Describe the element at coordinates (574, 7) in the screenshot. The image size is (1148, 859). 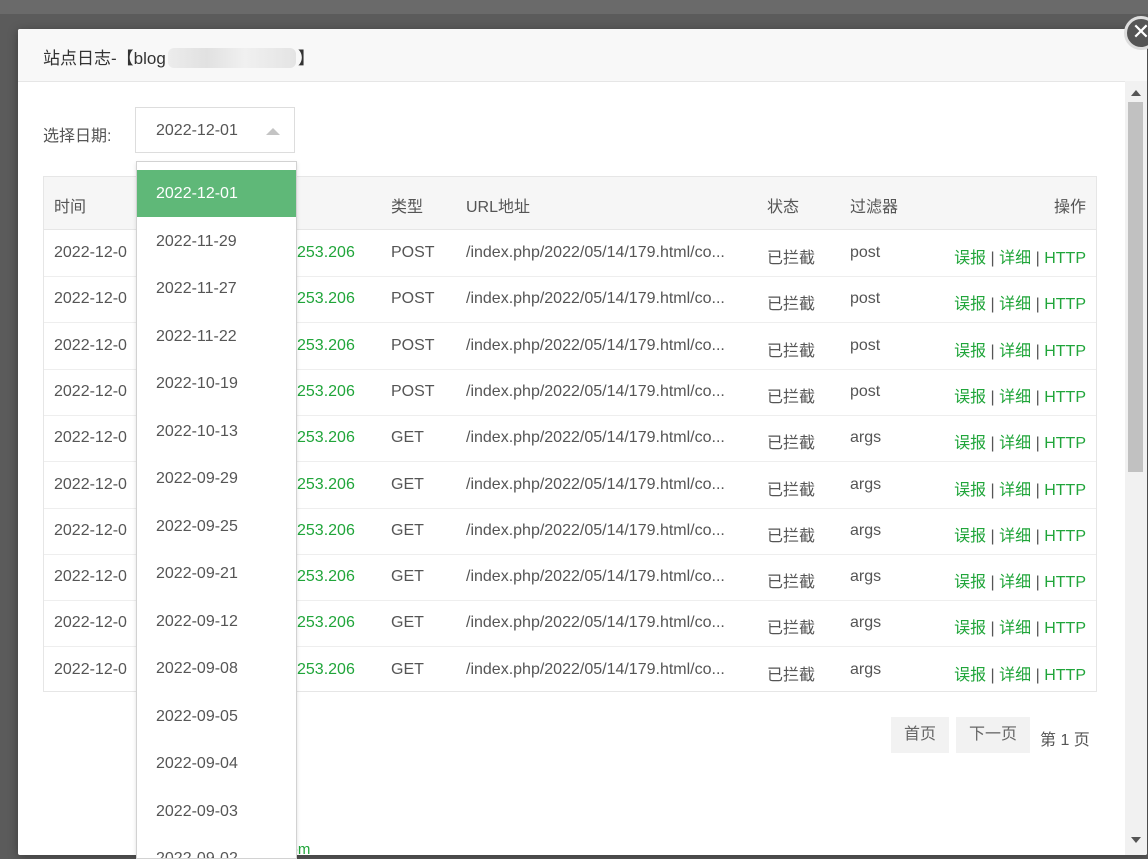
I see `page-backdrop` at that location.